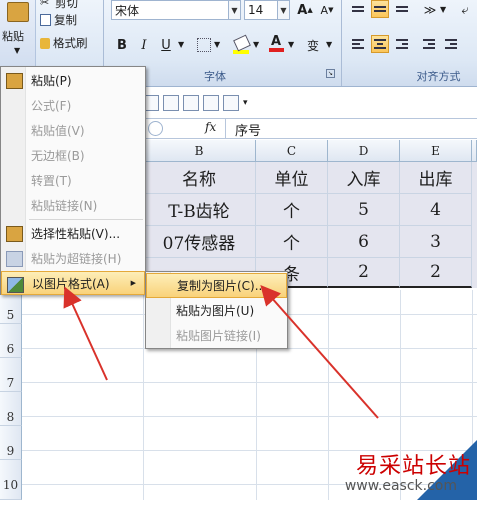 This screenshot has height=510, width=477. What do you see at coordinates (319, 352) in the screenshot?
I see `arrow-to-copy-as-picture` at bounding box center [319, 352].